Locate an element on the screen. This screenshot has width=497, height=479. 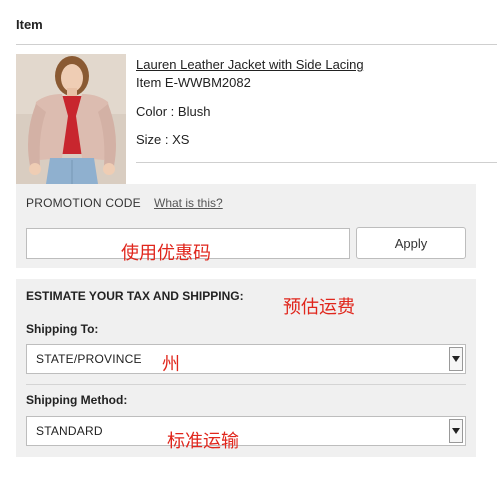
promotion-code-label: PROMOTION CODE is located at coordinates (83, 203).